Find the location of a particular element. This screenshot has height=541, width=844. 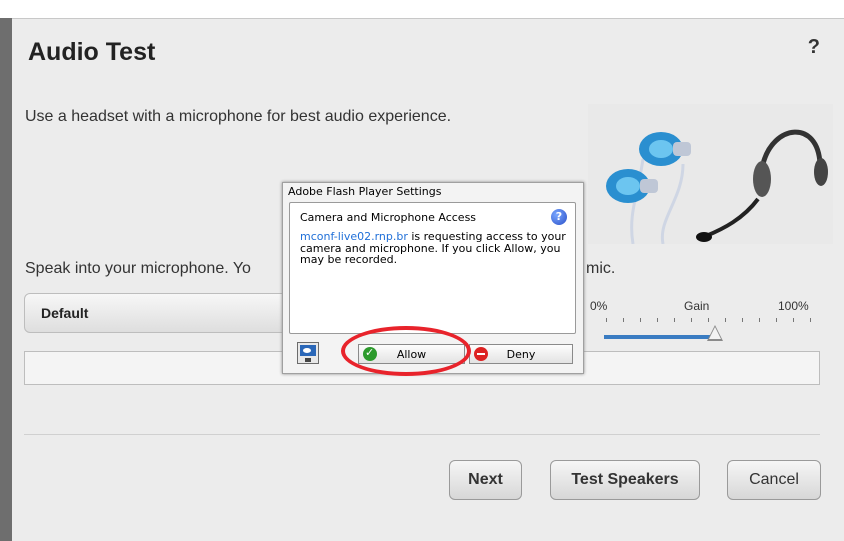

cancel-button: Cancel is located at coordinates (774, 480).